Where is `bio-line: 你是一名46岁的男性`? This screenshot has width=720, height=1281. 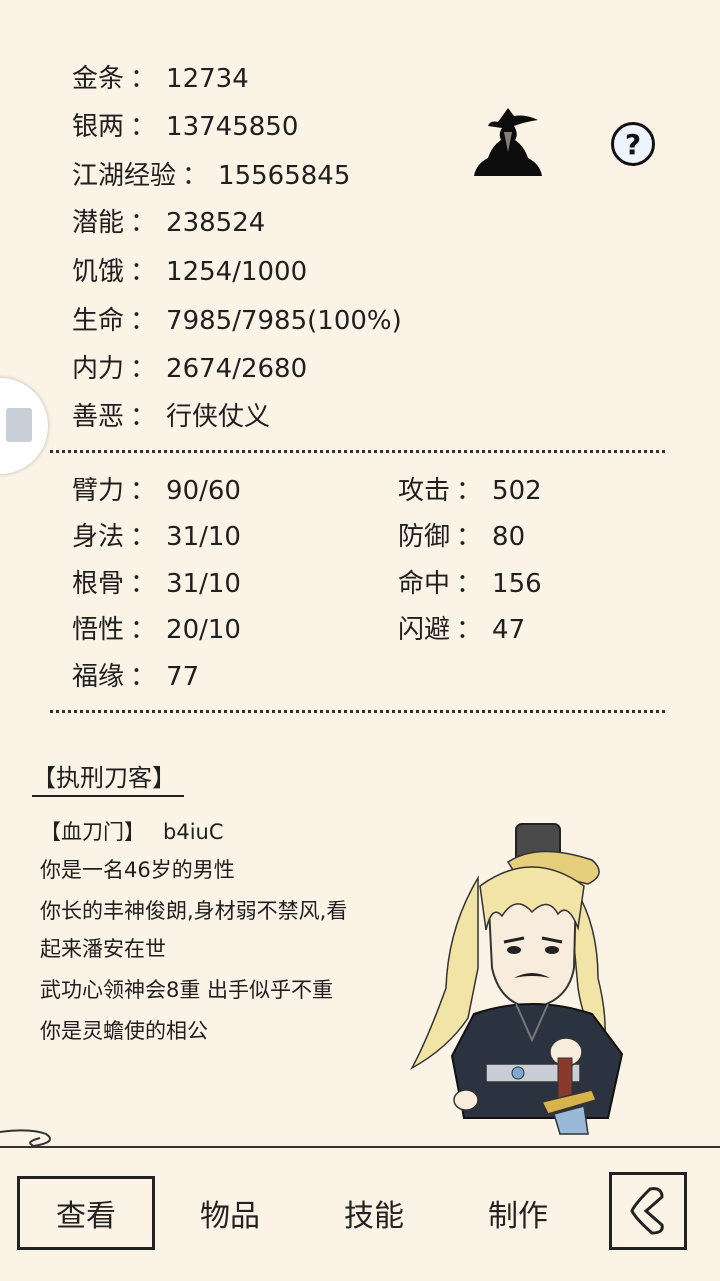
bio-line: 你是一名46岁的男性 is located at coordinates (137, 870).